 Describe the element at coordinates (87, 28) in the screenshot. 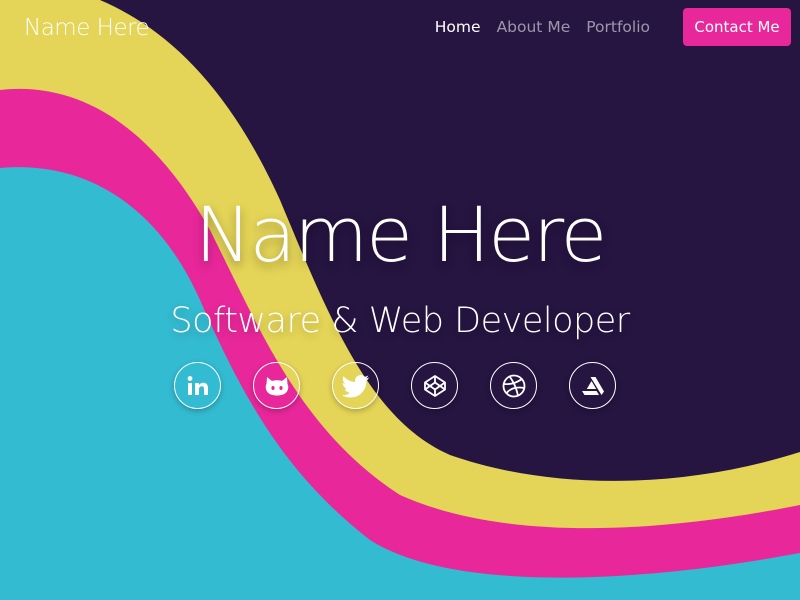

I see `brand-logo: Name Here` at that location.